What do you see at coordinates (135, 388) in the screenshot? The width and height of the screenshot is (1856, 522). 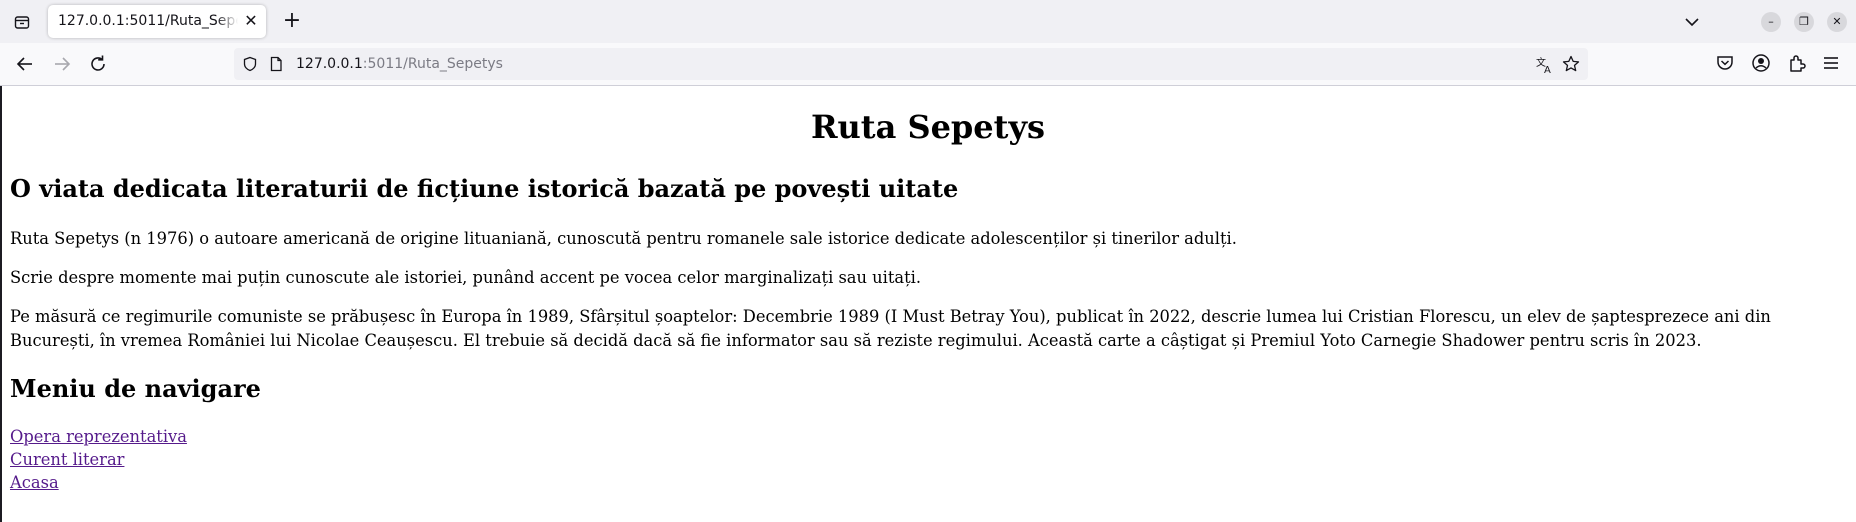 I see `nav-heading: Meniu de navigare` at bounding box center [135, 388].